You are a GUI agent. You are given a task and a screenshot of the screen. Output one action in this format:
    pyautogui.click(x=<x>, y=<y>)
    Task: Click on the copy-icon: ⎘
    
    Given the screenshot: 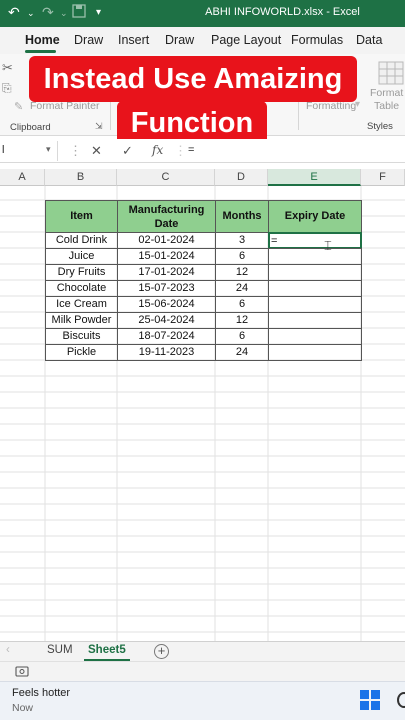 What is the action you would take?
    pyautogui.click(x=7, y=88)
    